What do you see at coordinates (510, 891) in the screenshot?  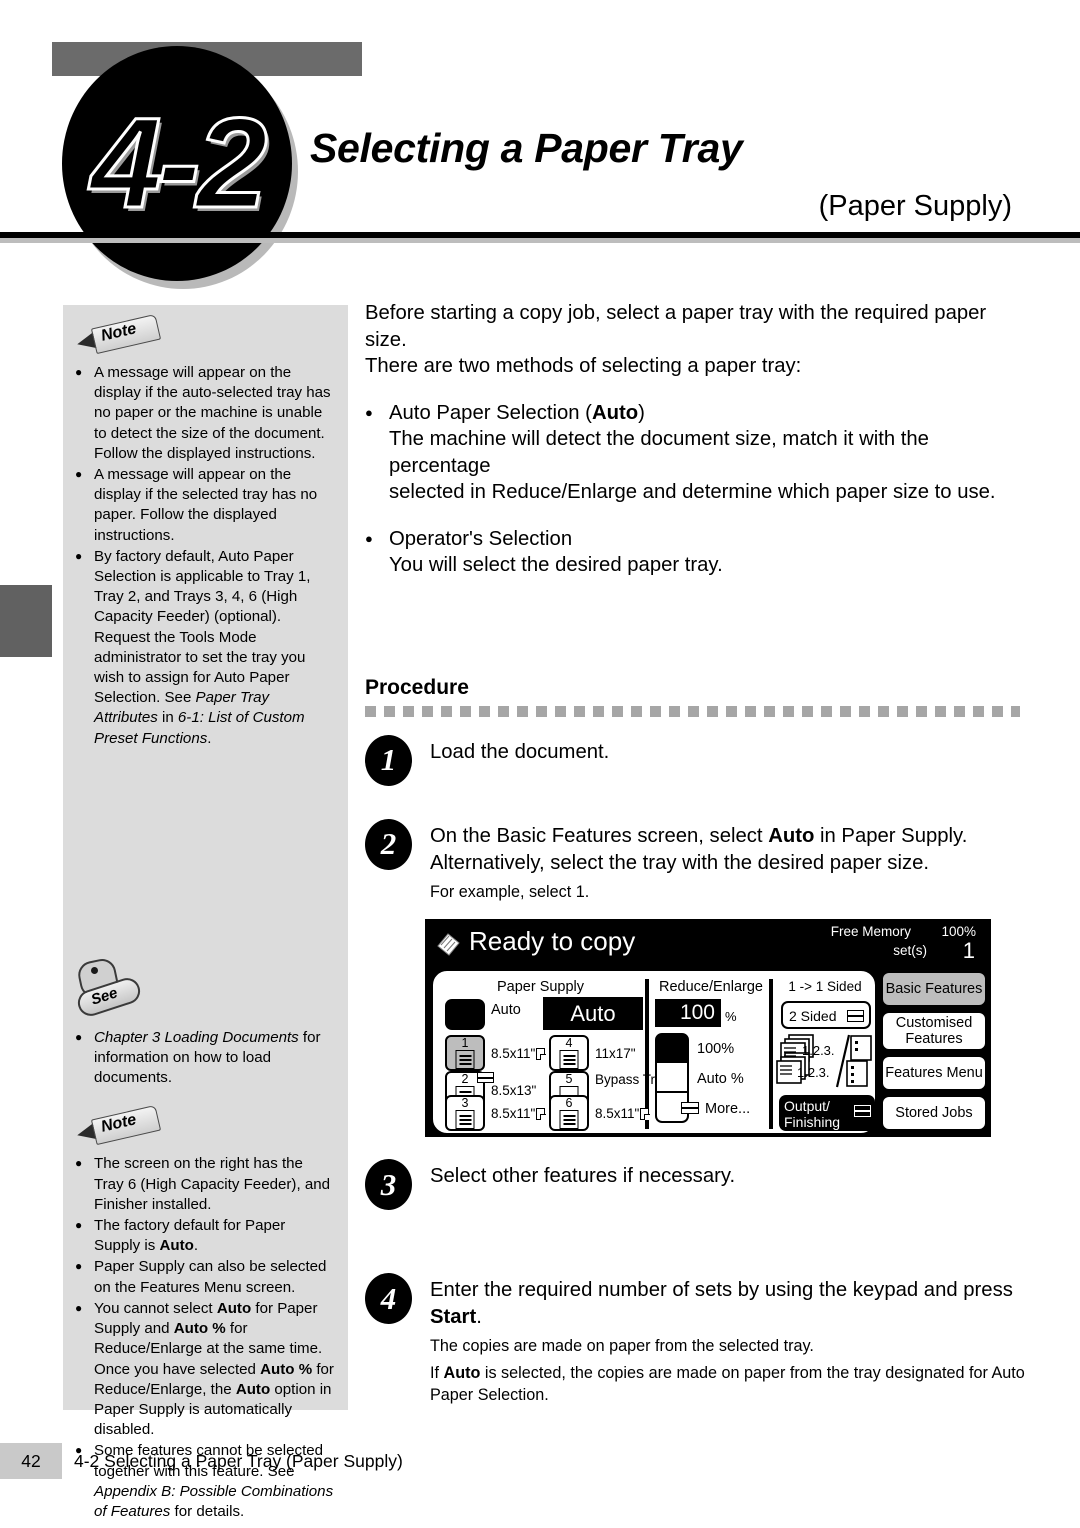 I see `step-note: For example, select 1.` at bounding box center [510, 891].